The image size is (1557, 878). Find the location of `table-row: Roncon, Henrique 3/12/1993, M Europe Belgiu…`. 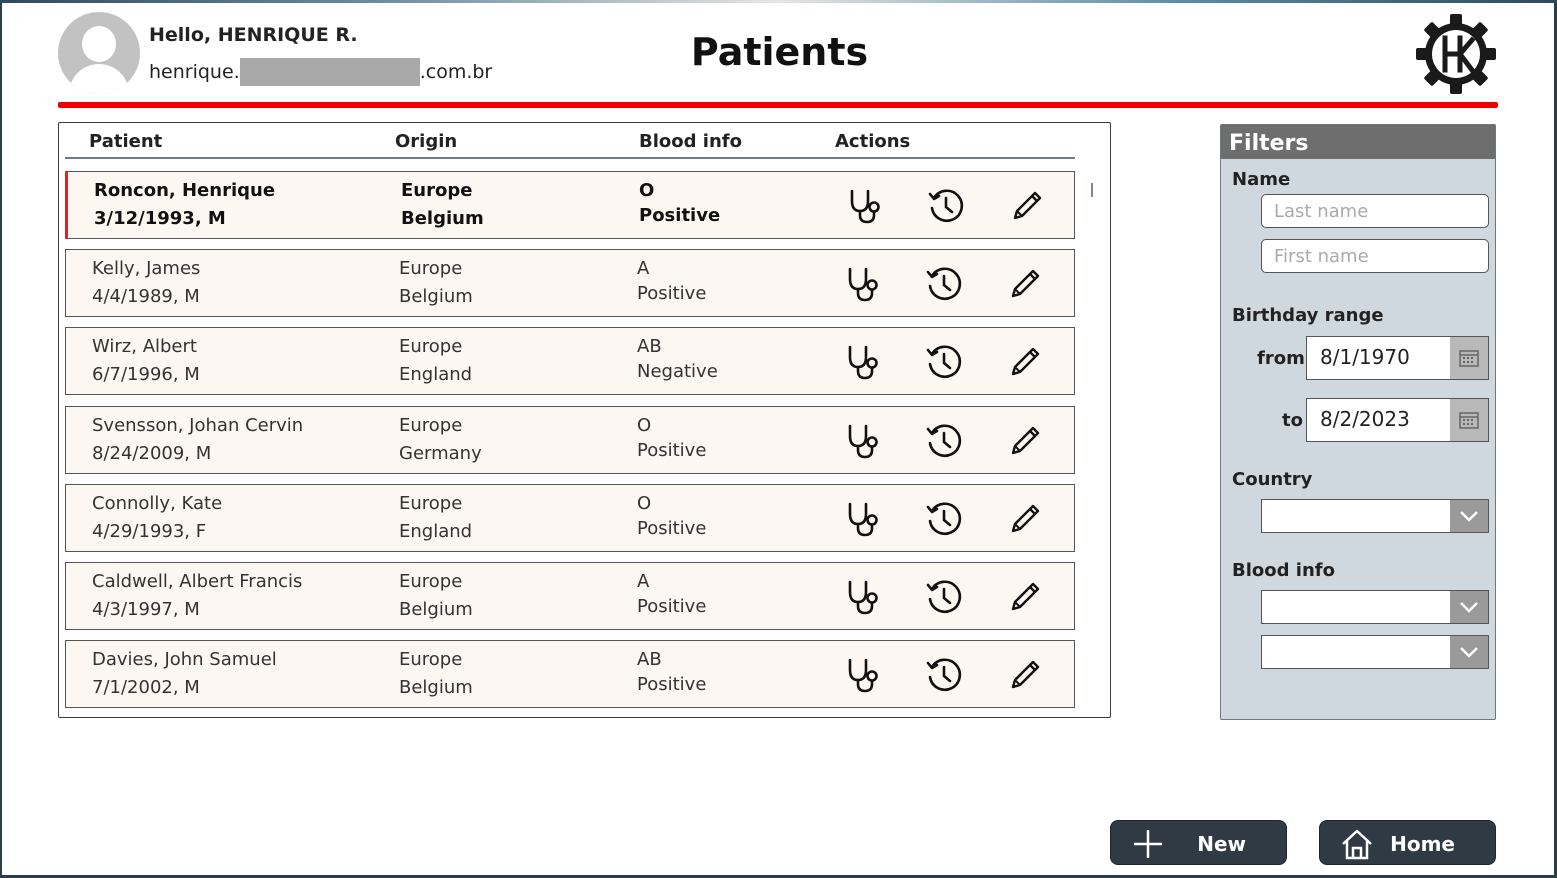

table-row: Roncon, Henrique 3/12/1993, M Europe Belgiu… is located at coordinates (570, 205).